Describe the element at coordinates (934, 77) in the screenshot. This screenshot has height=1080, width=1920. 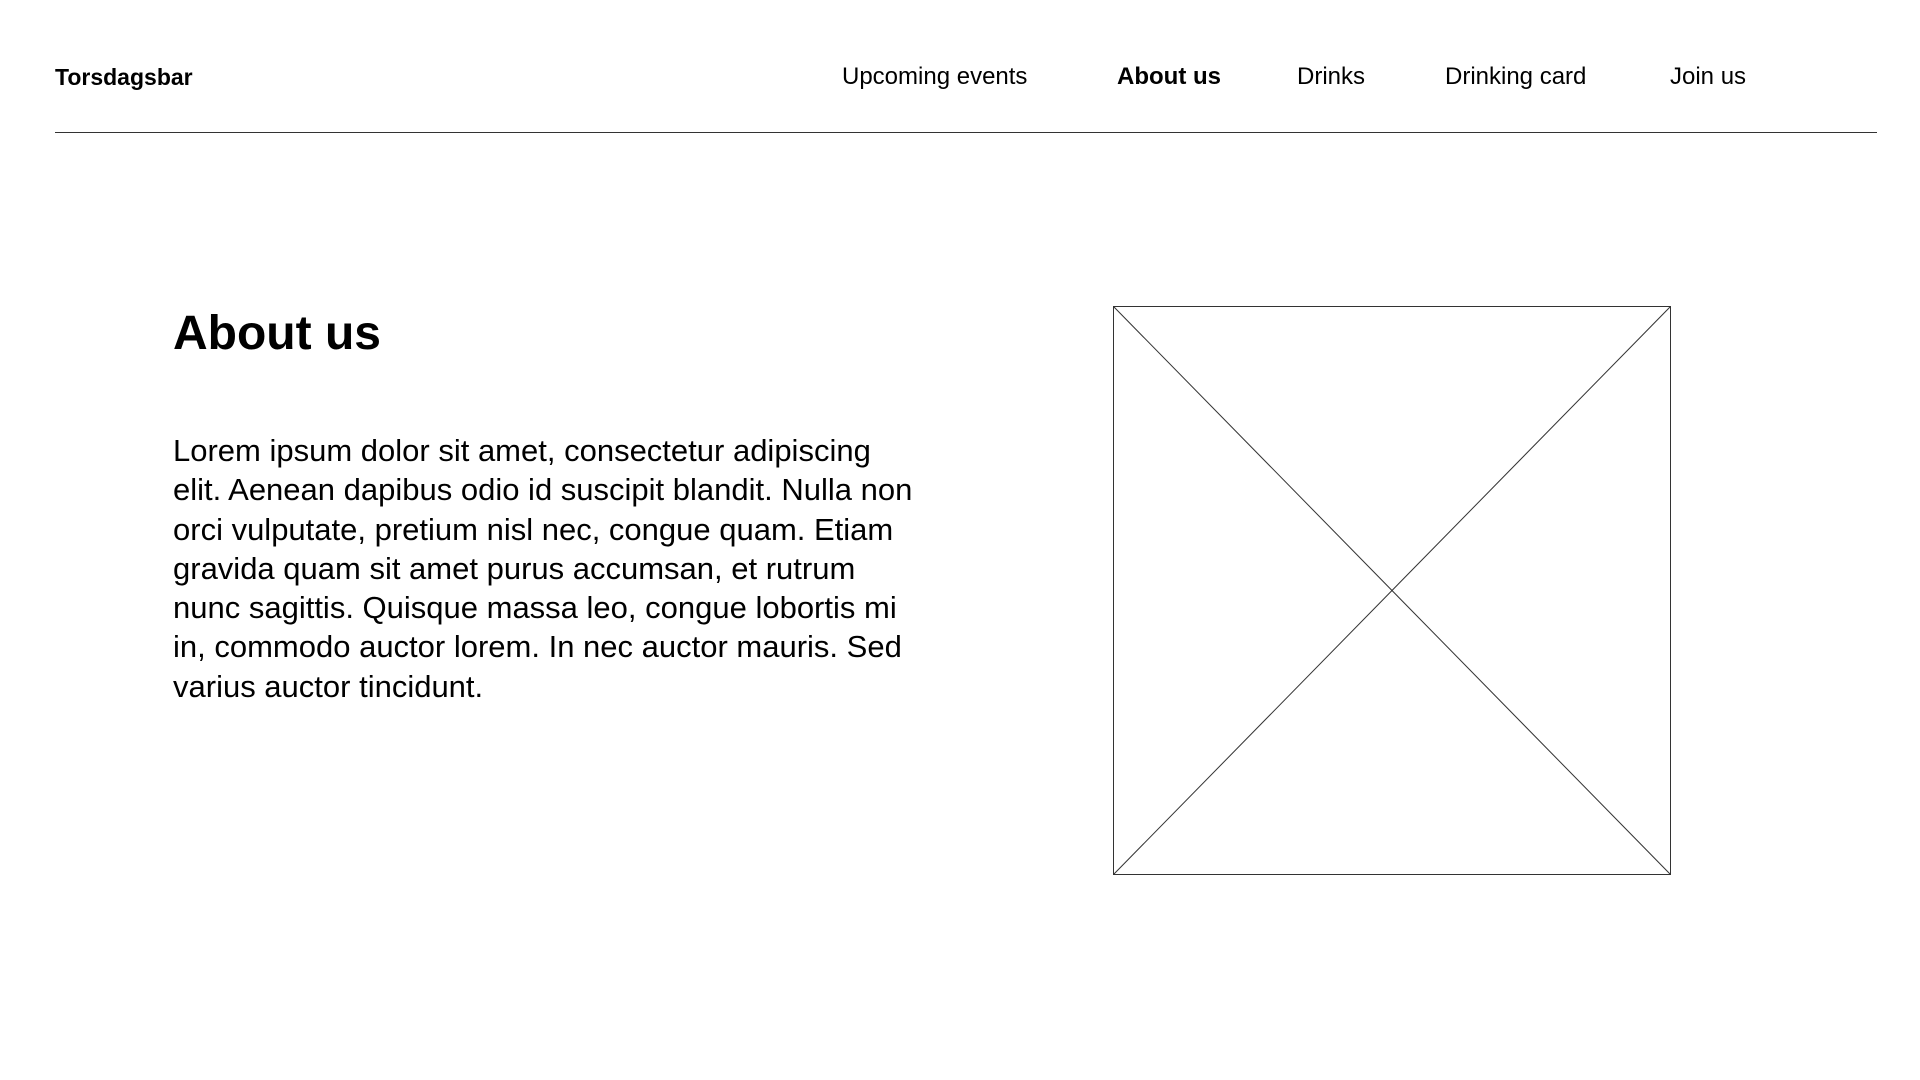
I see `nav-item-upcoming-events: Upcoming events` at that location.